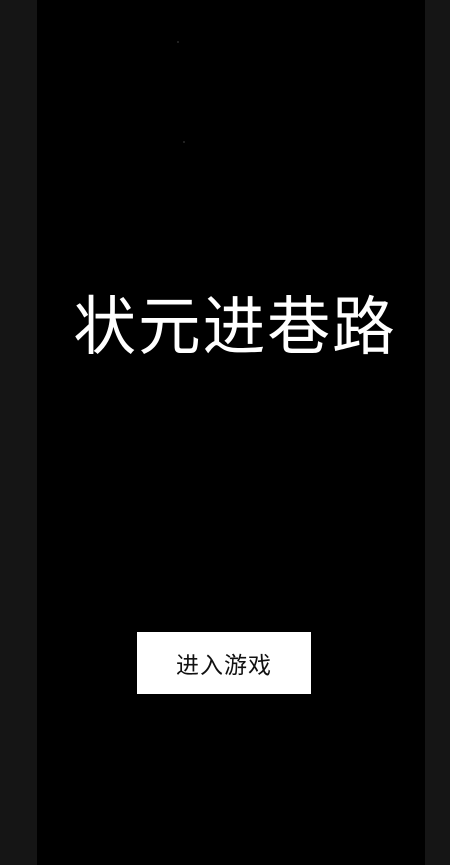  I want to click on enter-game-button: 进入游戏, so click(224, 663).